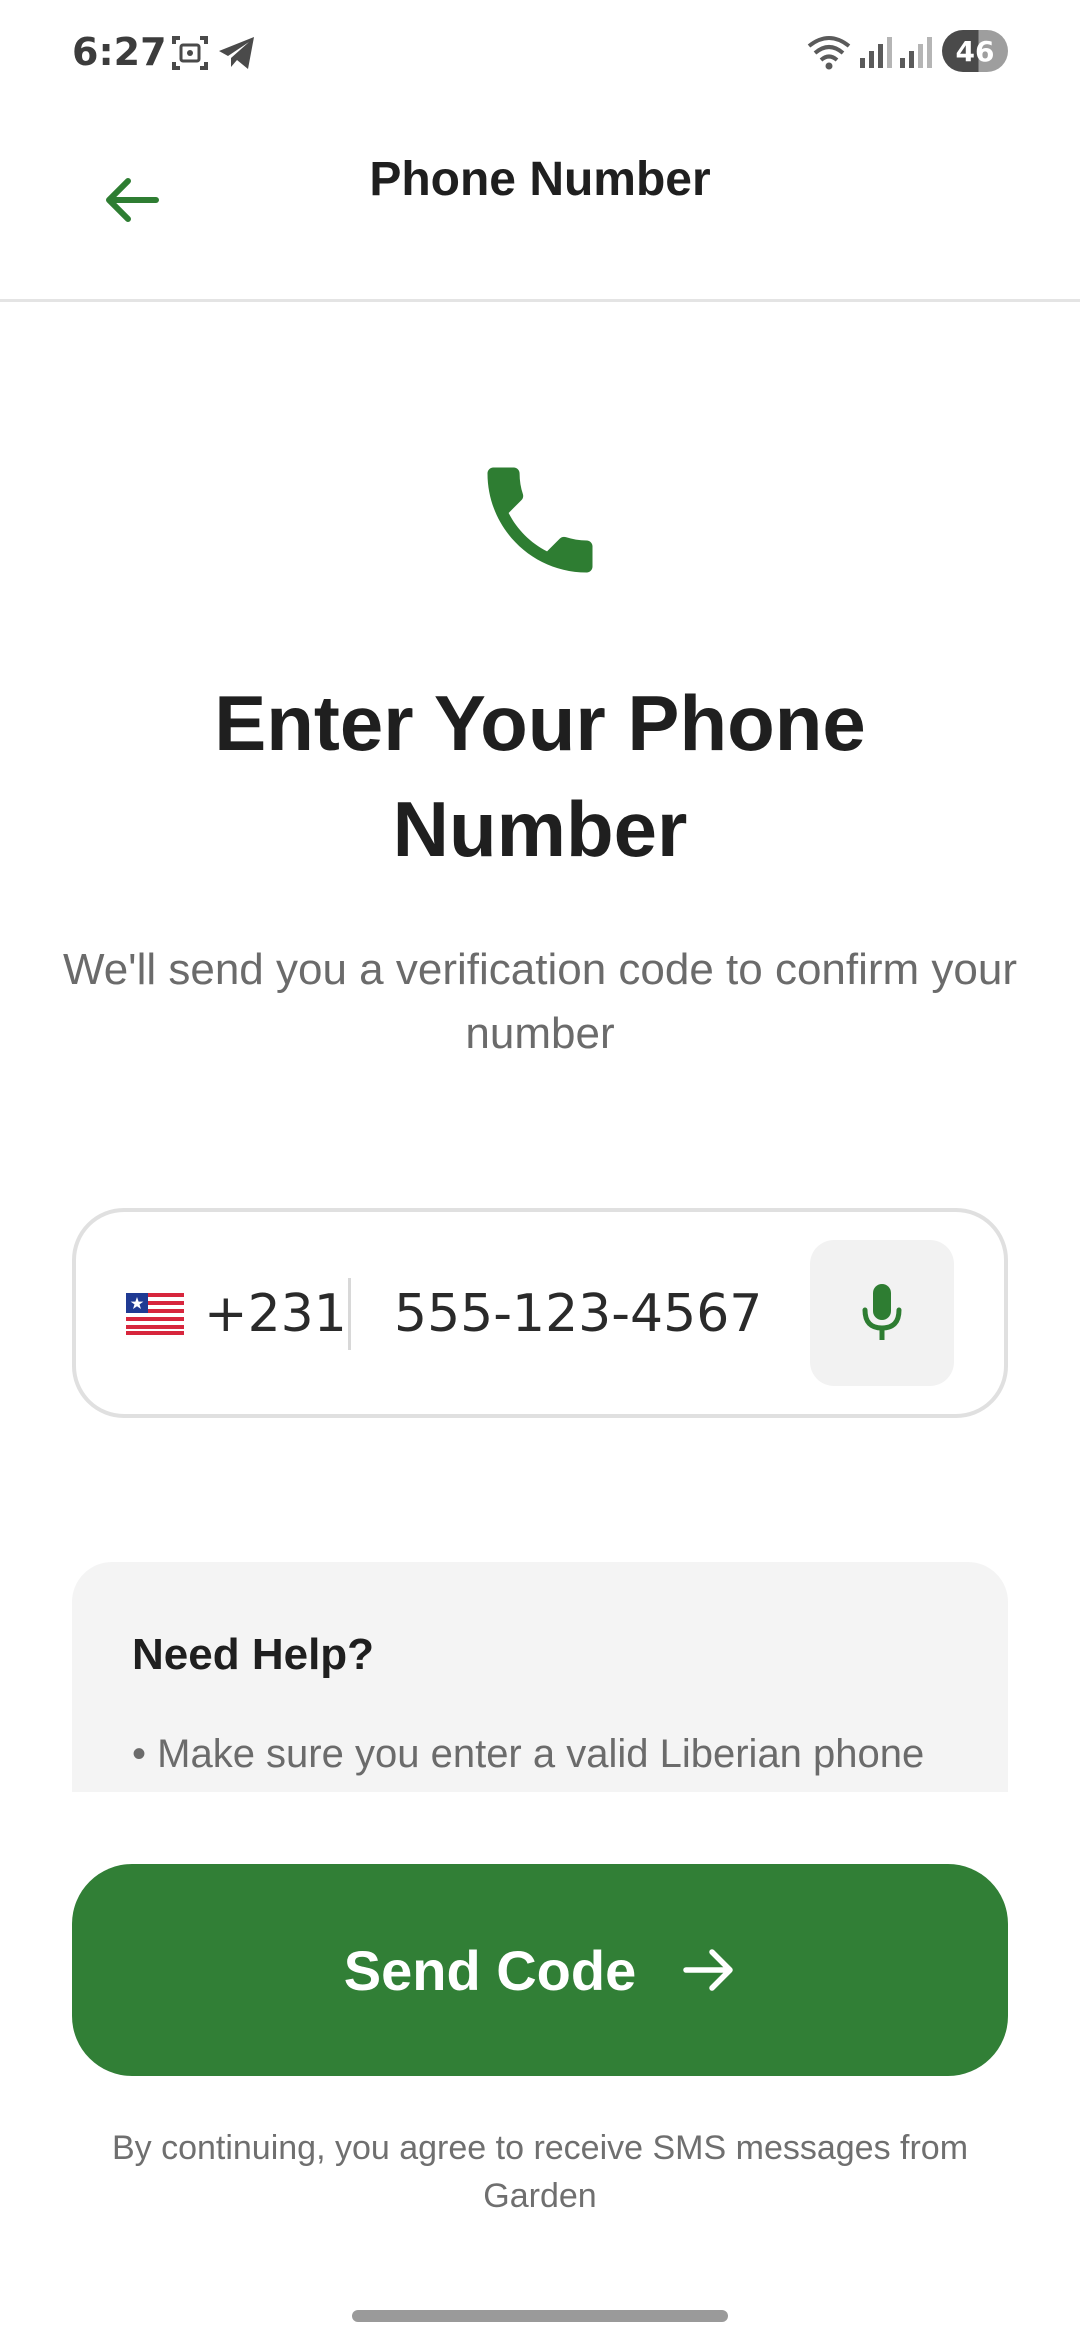  What do you see at coordinates (916, 54) in the screenshot?
I see `signal-icon-secondary` at bounding box center [916, 54].